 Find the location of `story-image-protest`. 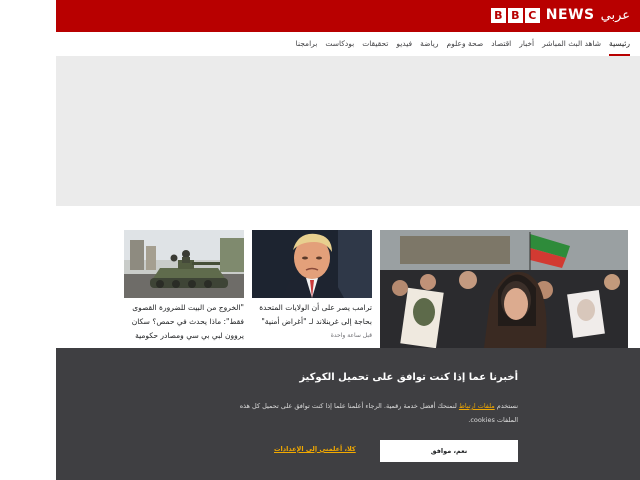

story-image-protest is located at coordinates (504, 289).